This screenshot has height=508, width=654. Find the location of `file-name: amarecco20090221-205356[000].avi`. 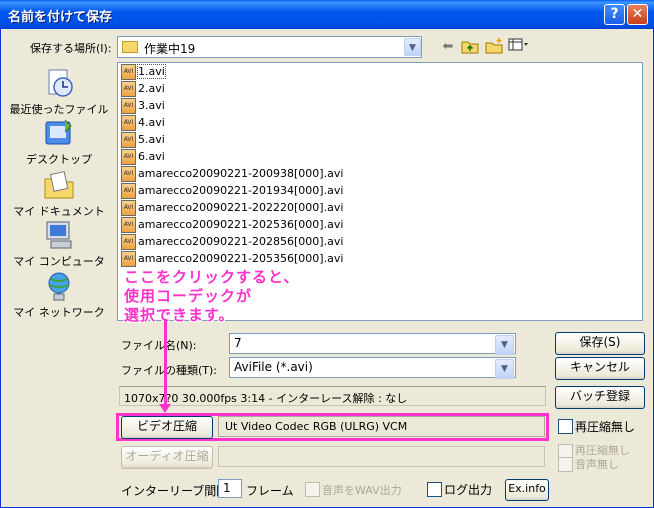

file-name: amarecco20090221-205356[000].avi is located at coordinates (241, 258).